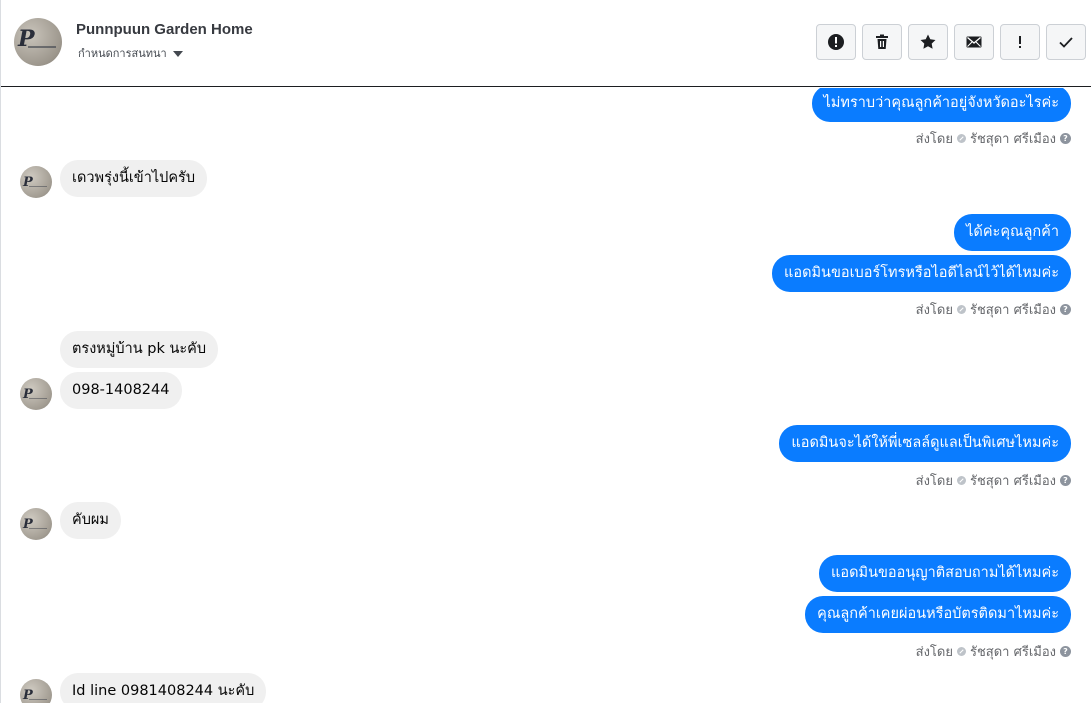  I want to click on assign-conversation-dropdown: กำหนดการสนทนา, so click(130, 53).